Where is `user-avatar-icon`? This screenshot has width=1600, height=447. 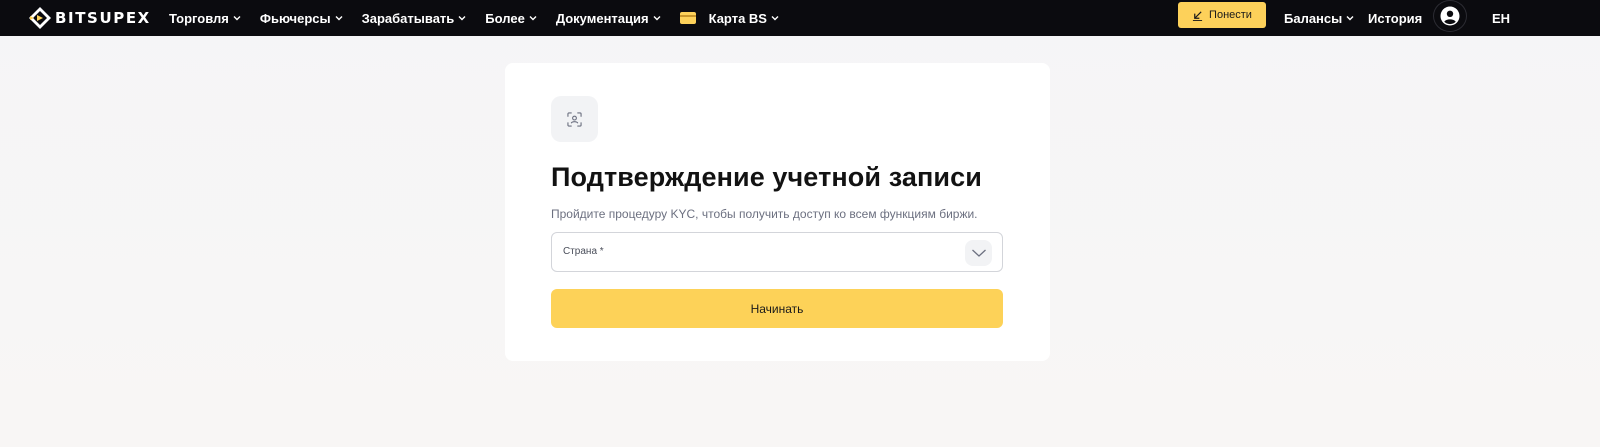 user-avatar-icon is located at coordinates (1450, 16).